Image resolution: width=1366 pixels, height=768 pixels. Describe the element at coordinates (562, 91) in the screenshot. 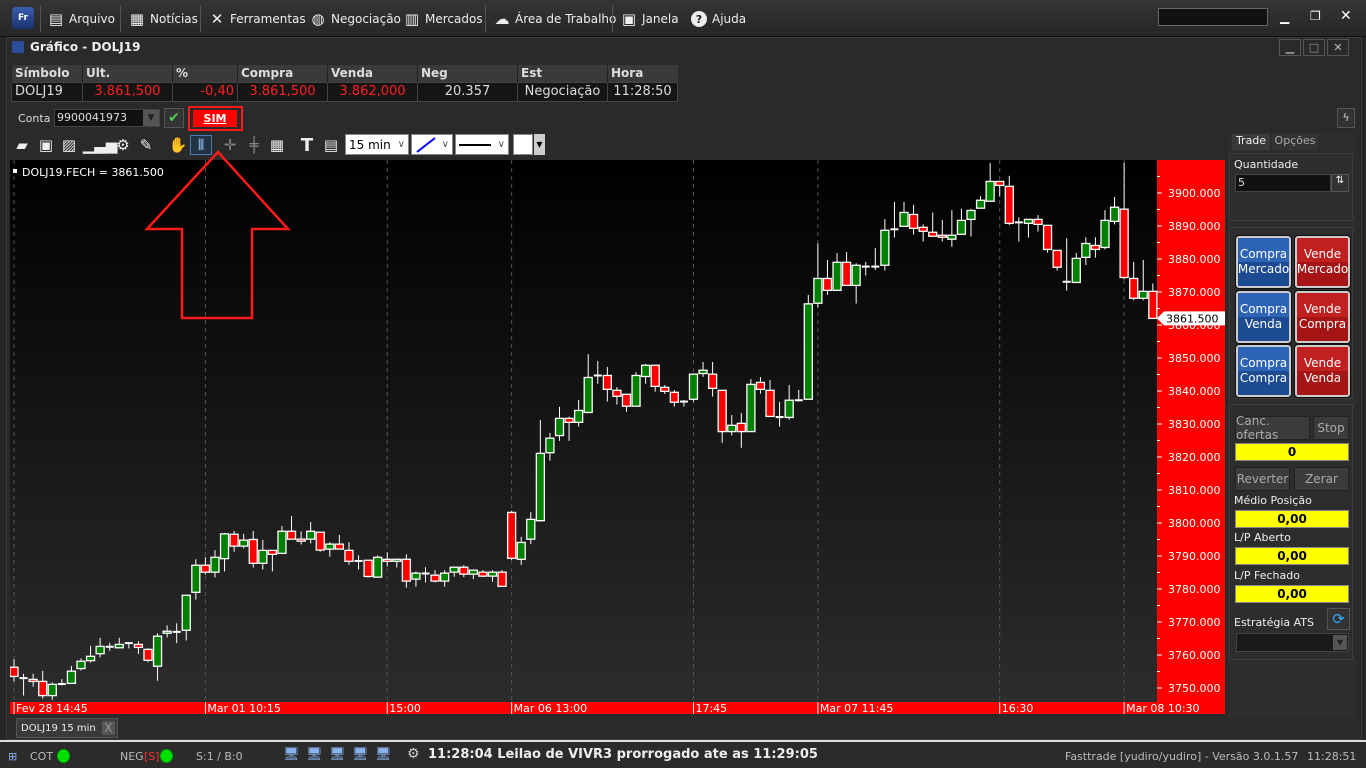

I see `status-cell: Negociação` at that location.